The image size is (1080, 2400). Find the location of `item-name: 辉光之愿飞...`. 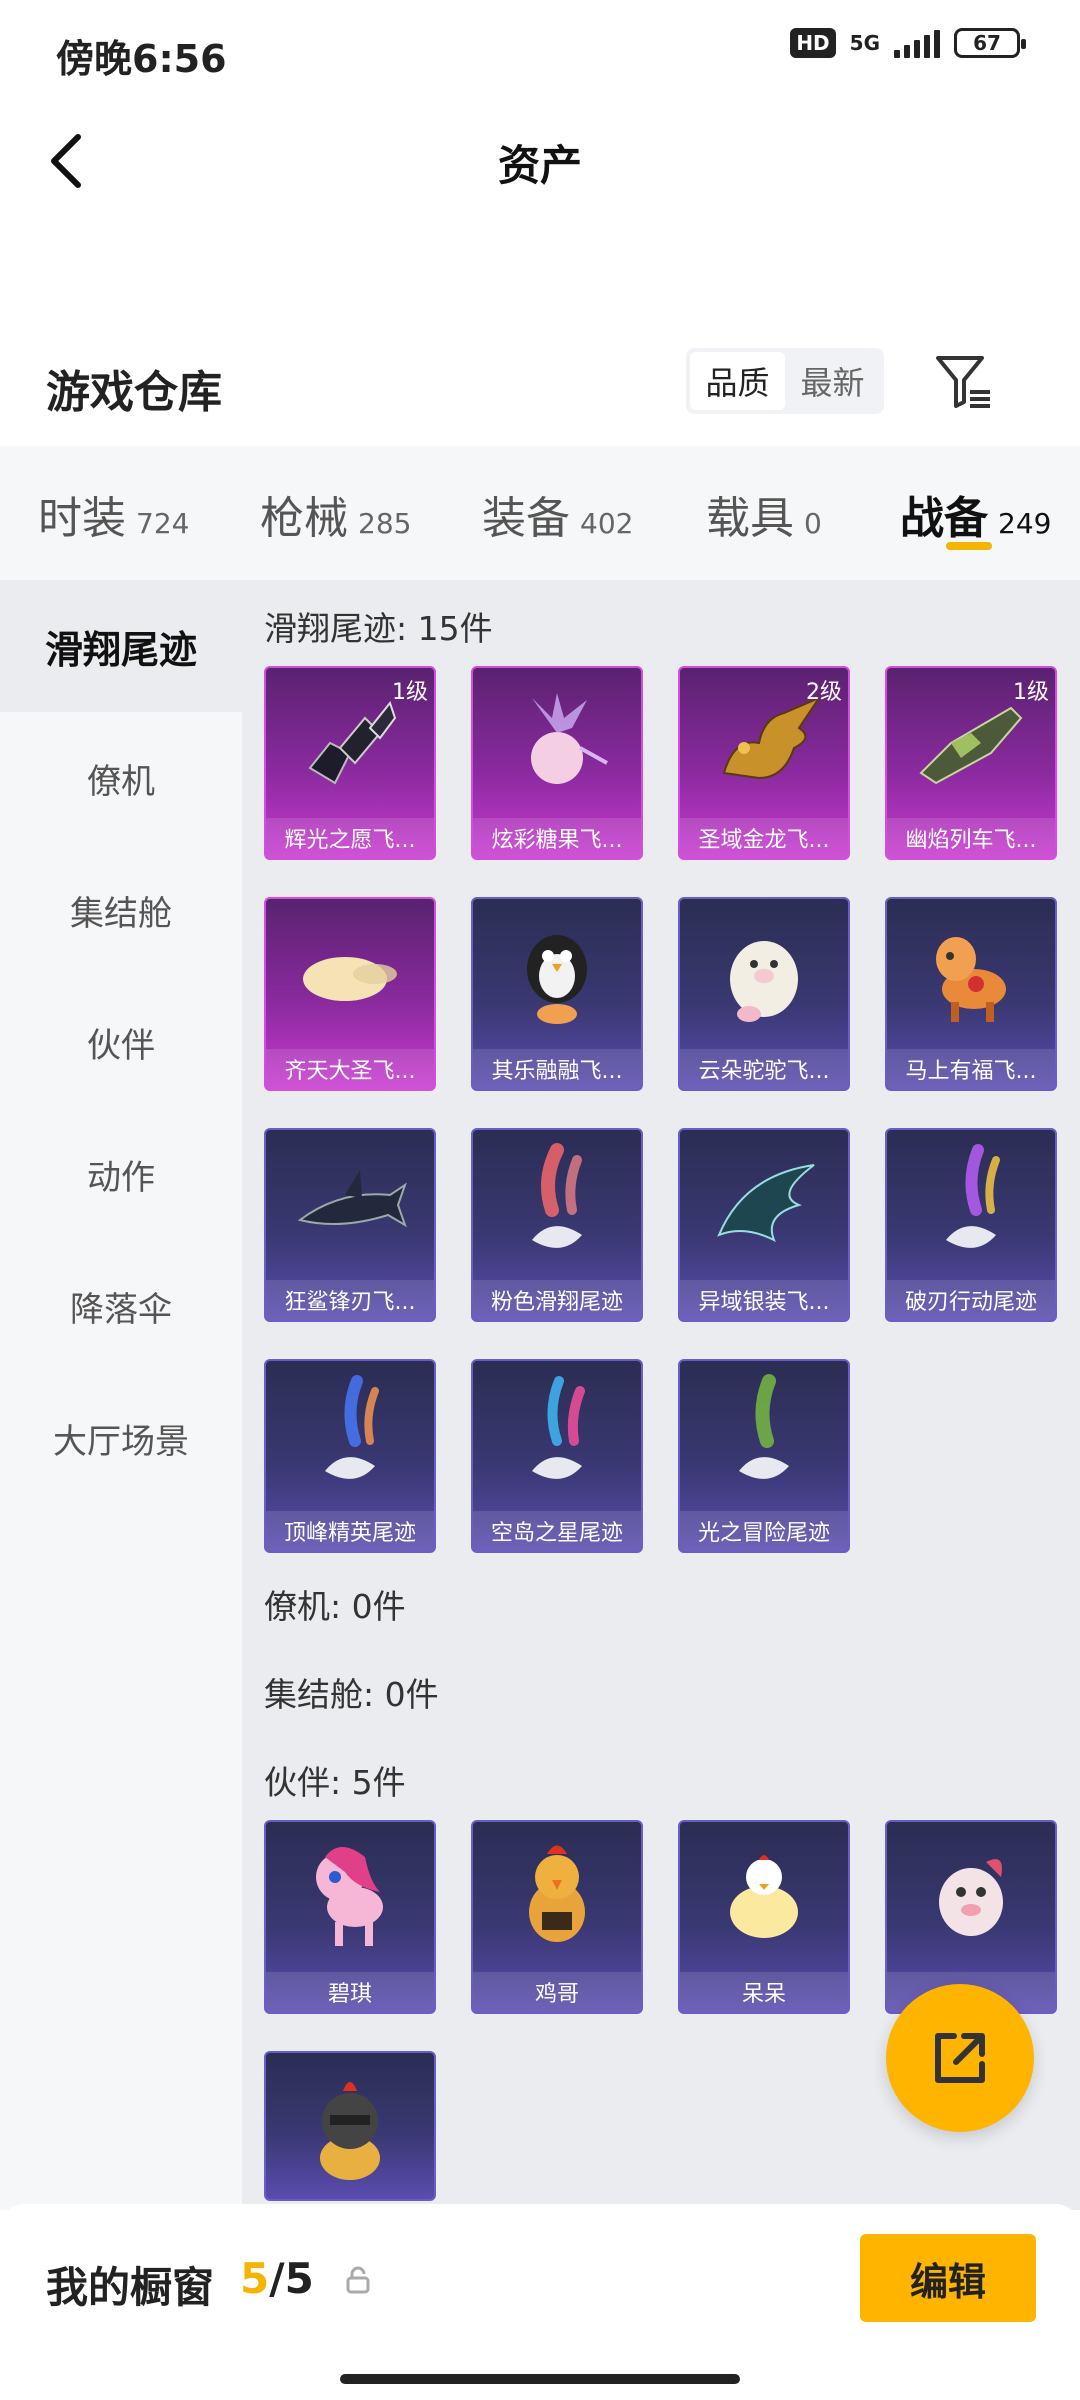

item-name: 辉光之愿飞... is located at coordinates (350, 838).